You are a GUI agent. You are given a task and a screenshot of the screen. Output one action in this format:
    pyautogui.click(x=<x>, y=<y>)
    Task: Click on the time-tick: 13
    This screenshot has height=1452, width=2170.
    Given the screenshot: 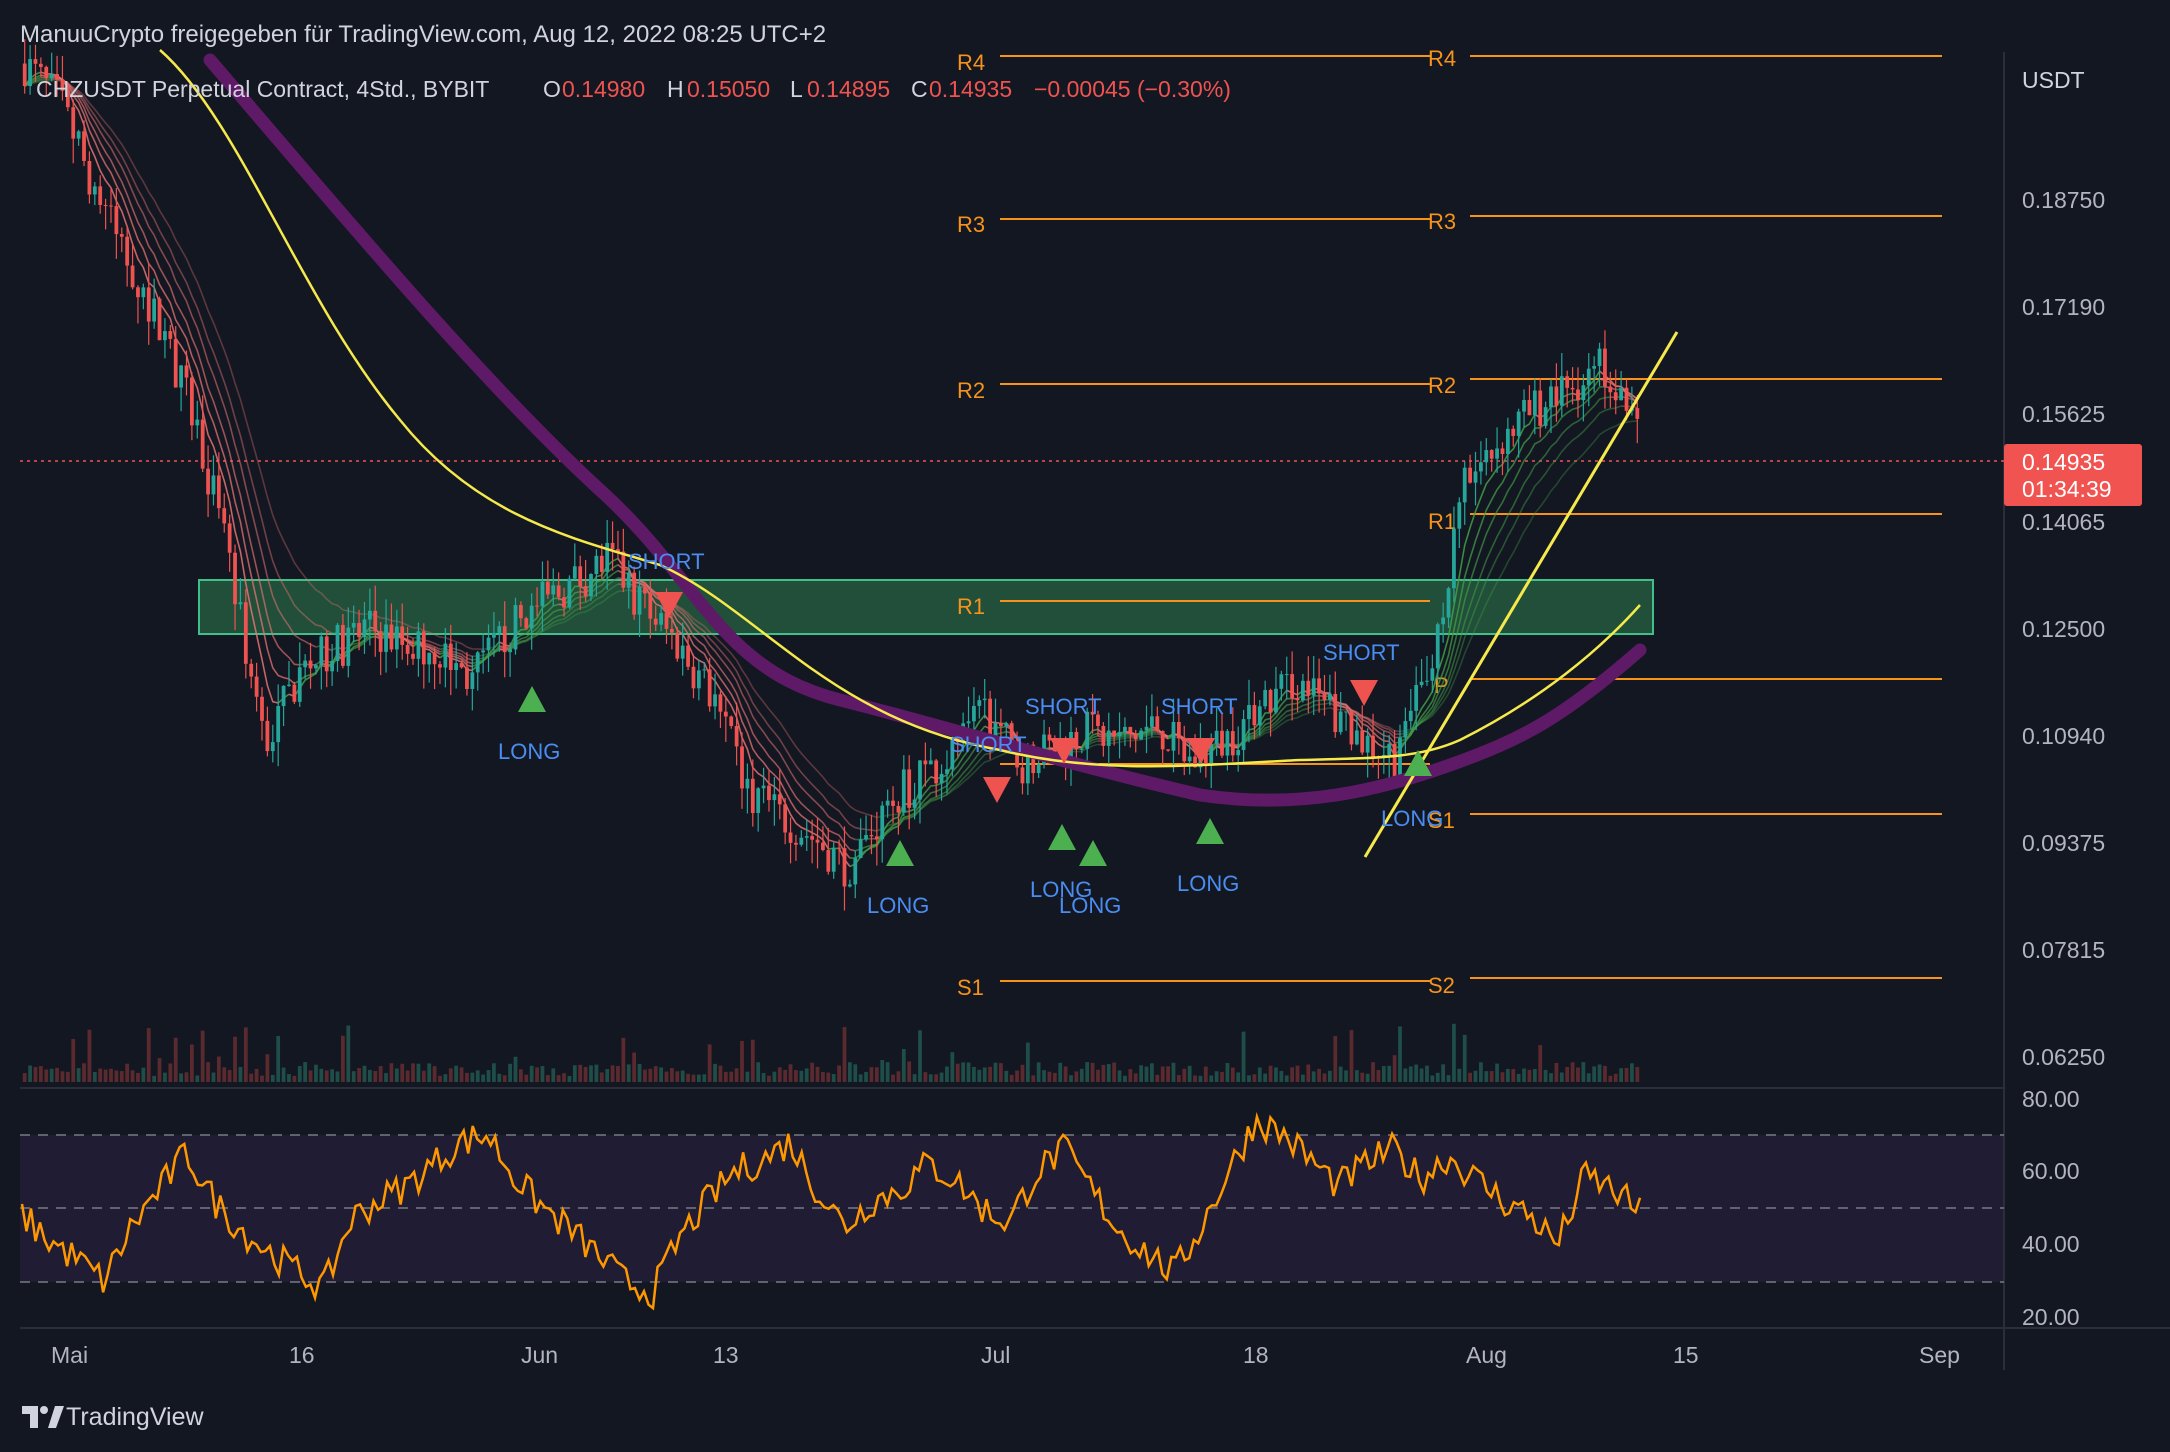 What is the action you would take?
    pyautogui.click(x=726, y=1355)
    